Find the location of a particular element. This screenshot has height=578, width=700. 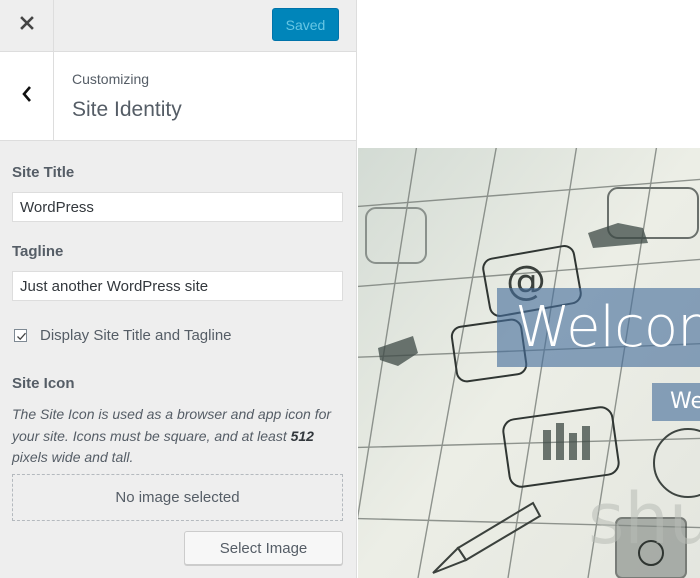

select-image-button: Select Image is located at coordinates (263, 548).